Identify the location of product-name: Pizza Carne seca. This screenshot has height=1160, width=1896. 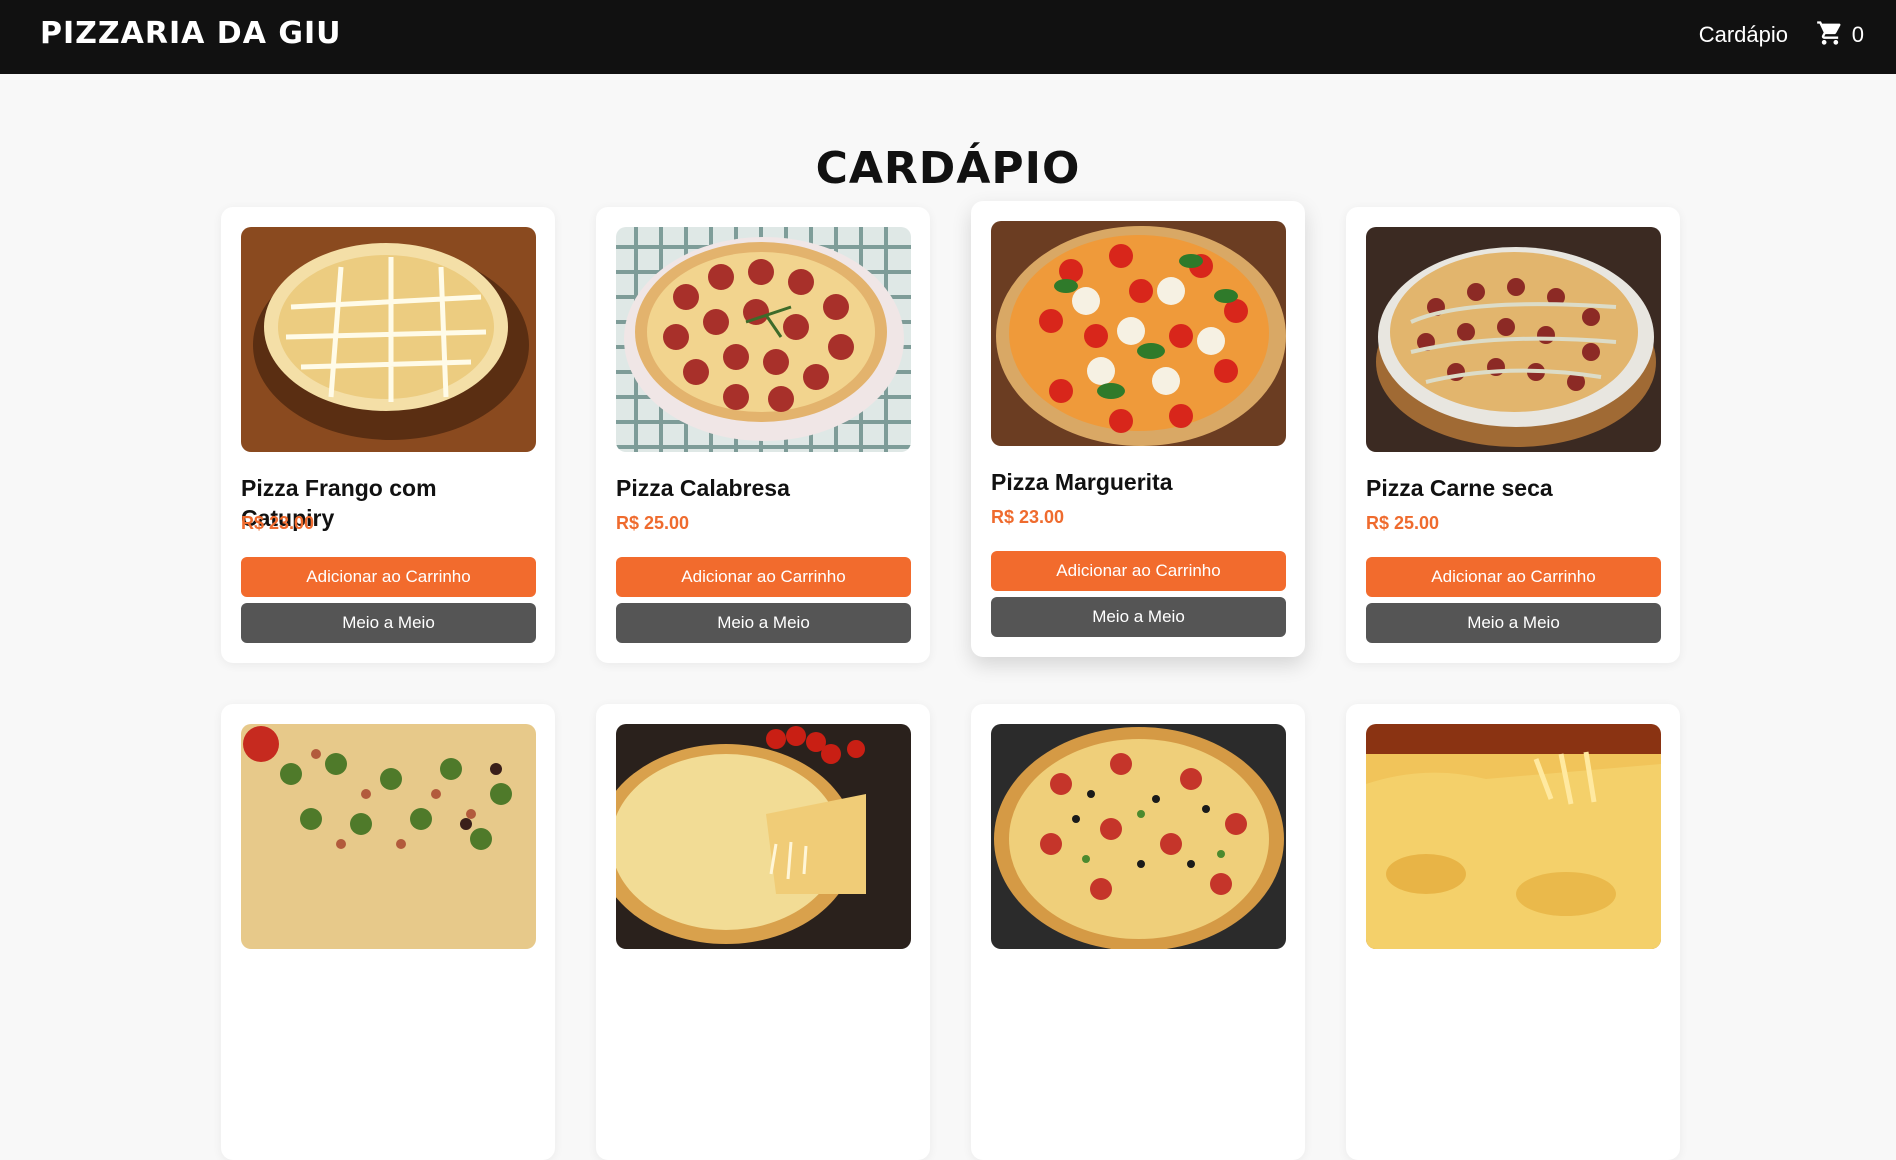
(1459, 488).